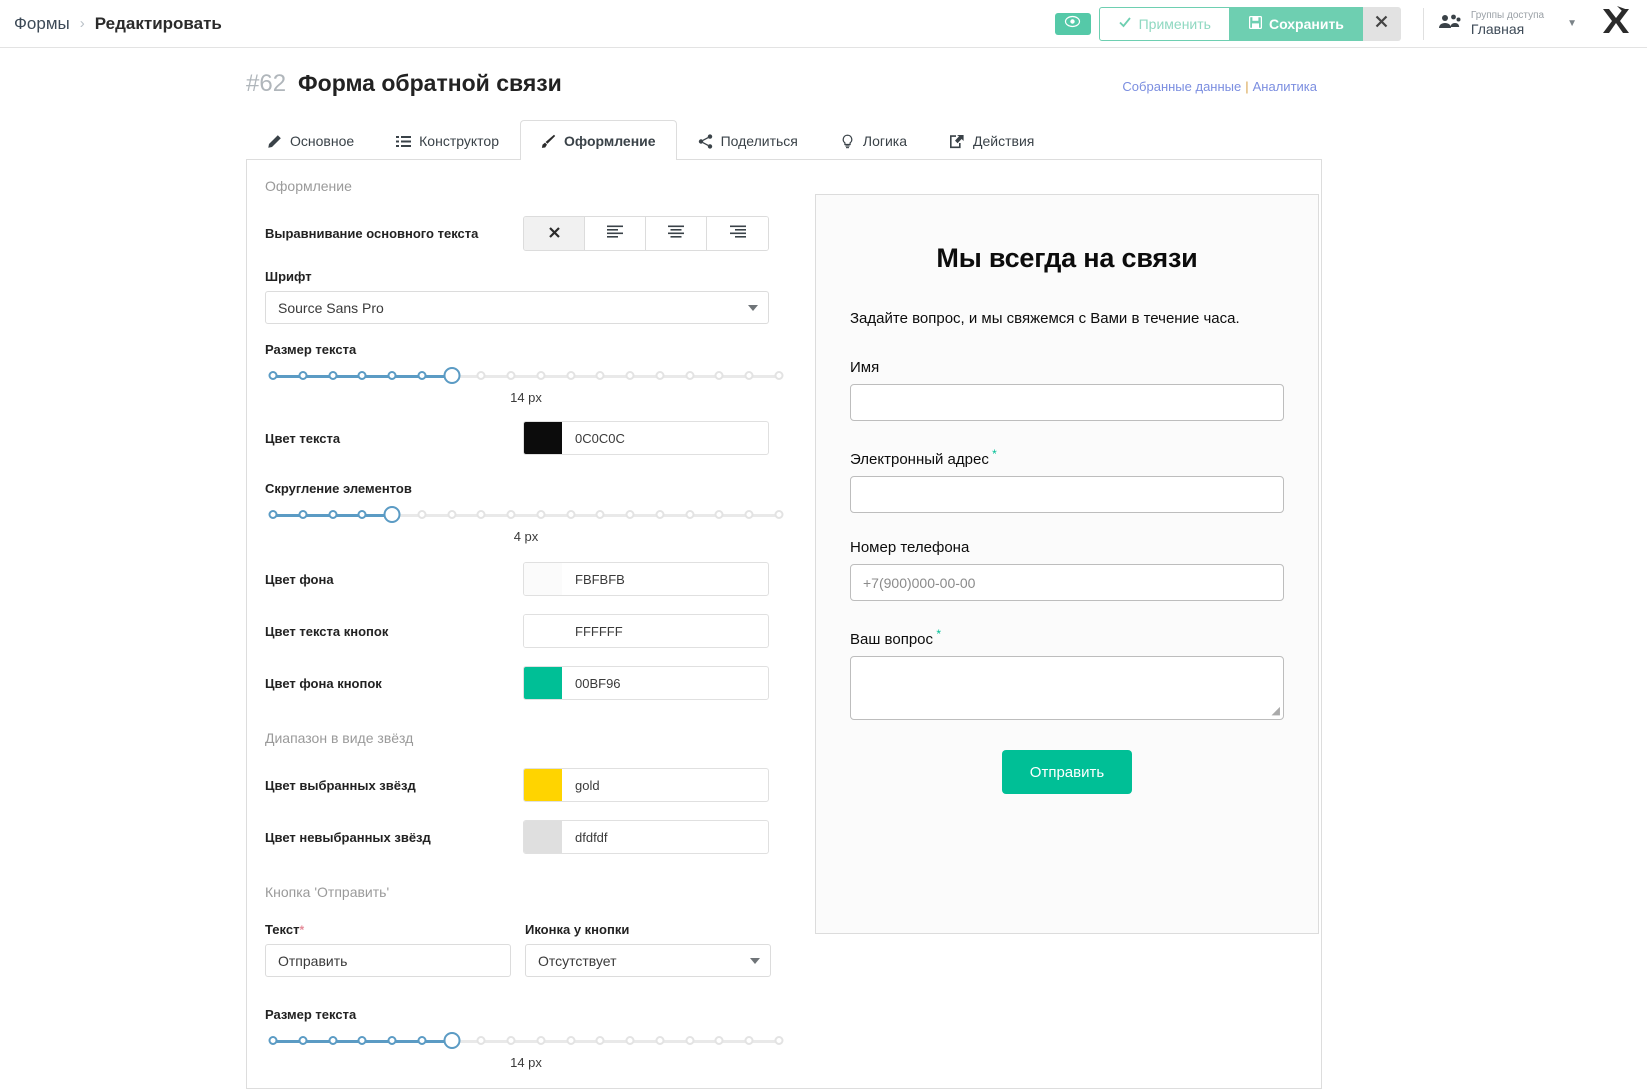 This screenshot has width=1647, height=1089. What do you see at coordinates (1572, 23) in the screenshot?
I see `chevron-down-icon: ▼` at bounding box center [1572, 23].